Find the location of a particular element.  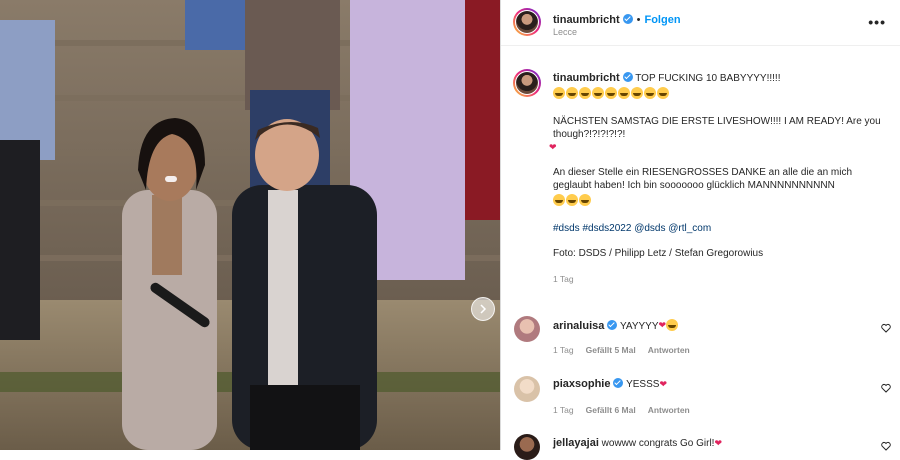

caption-age: 1 Tag is located at coordinates (563, 279).